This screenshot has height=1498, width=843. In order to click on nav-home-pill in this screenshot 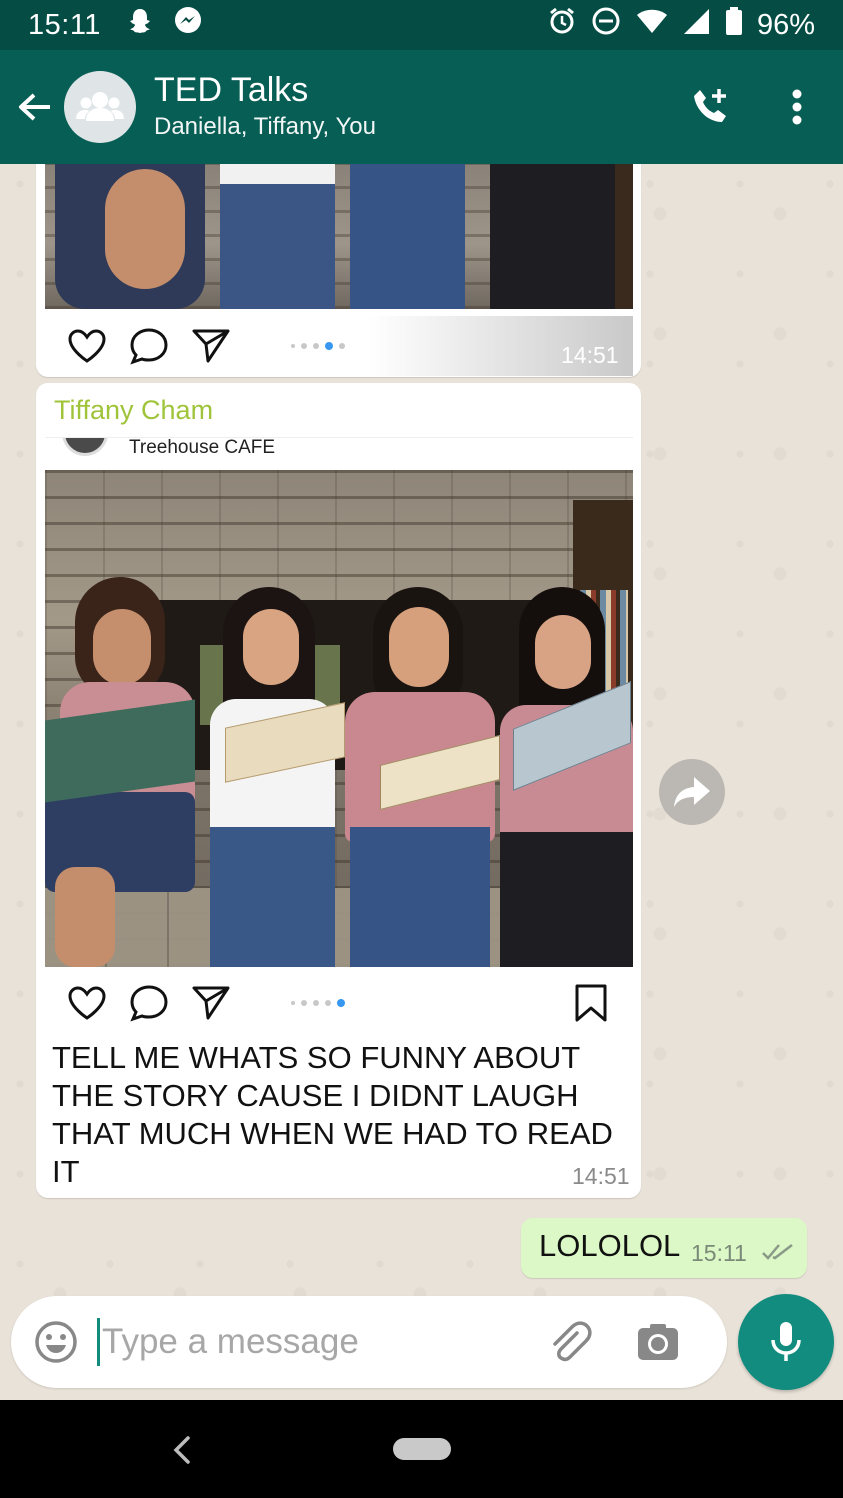, I will do `click(422, 1449)`.